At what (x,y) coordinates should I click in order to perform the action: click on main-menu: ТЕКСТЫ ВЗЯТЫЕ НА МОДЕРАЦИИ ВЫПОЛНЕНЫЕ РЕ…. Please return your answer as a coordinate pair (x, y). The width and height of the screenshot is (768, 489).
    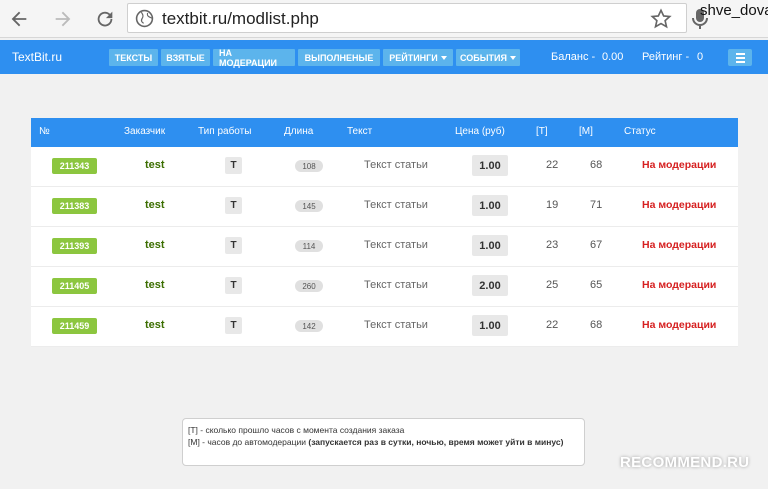
    Looking at the image, I should click on (314, 58).